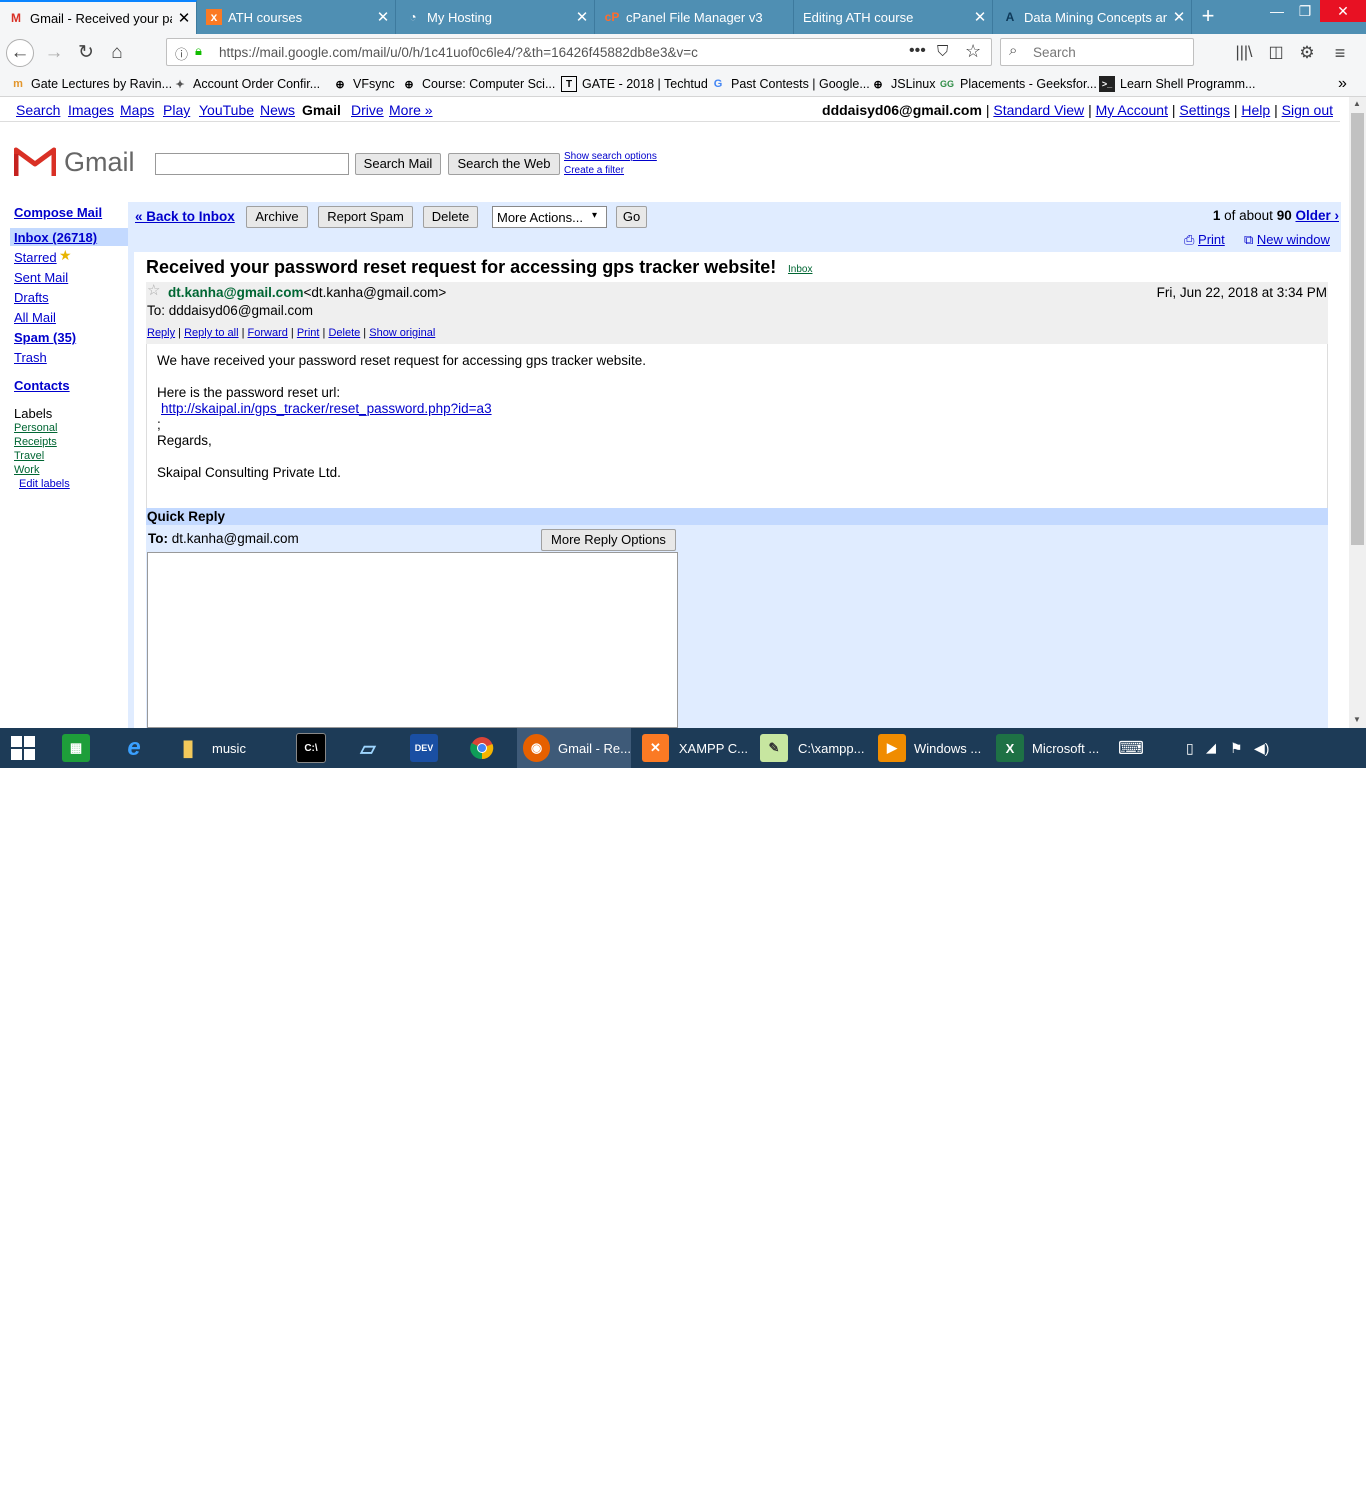  Describe the element at coordinates (252, 164) in the screenshot. I see `mail-search-input` at that location.